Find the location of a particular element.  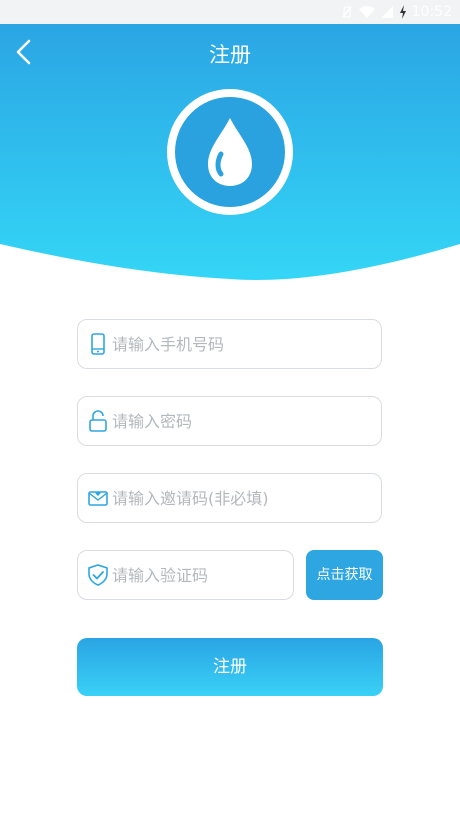

page-title: 注册 is located at coordinates (230, 55).